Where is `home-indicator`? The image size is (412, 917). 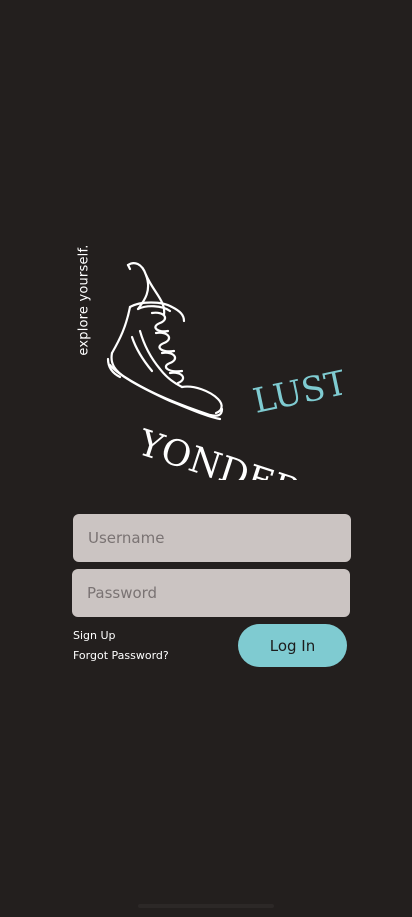 home-indicator is located at coordinates (206, 906).